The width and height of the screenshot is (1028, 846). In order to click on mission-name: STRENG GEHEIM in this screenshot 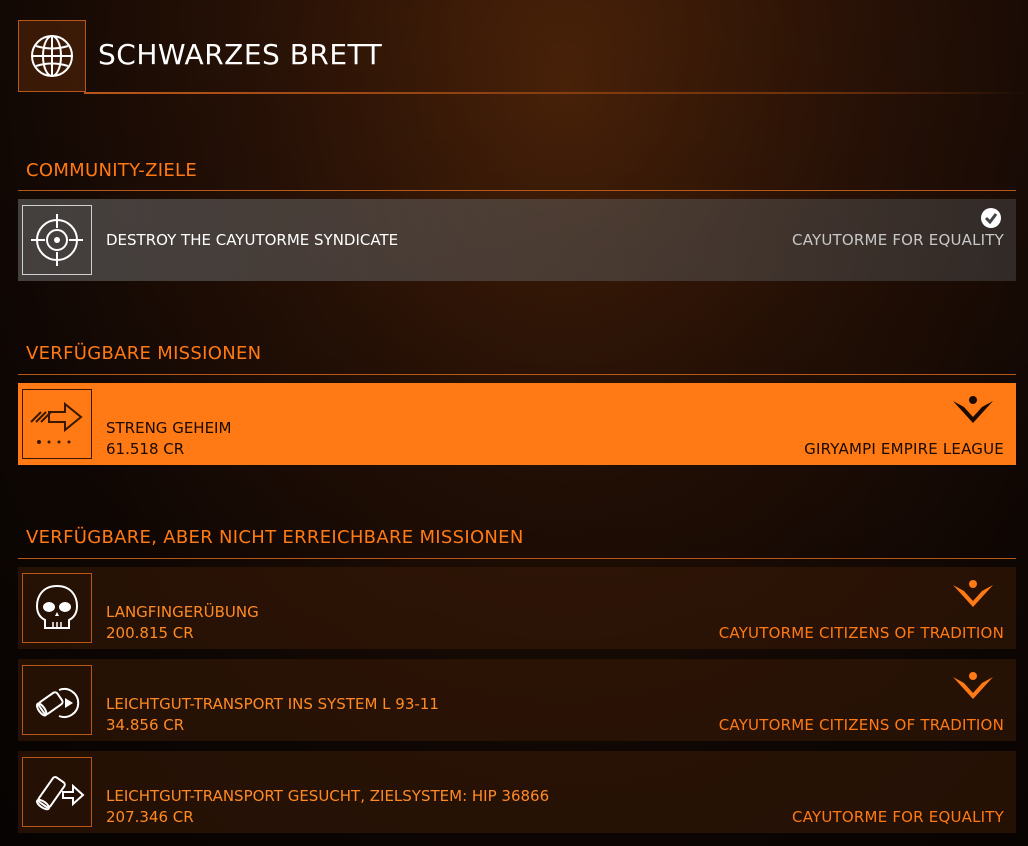, I will do `click(169, 428)`.